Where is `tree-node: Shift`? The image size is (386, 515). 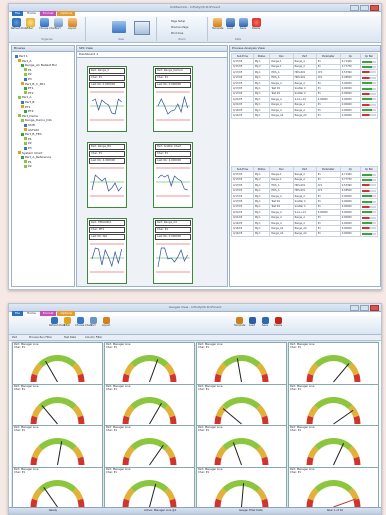
tree-node: Shift is located at coordinates (29, 125).